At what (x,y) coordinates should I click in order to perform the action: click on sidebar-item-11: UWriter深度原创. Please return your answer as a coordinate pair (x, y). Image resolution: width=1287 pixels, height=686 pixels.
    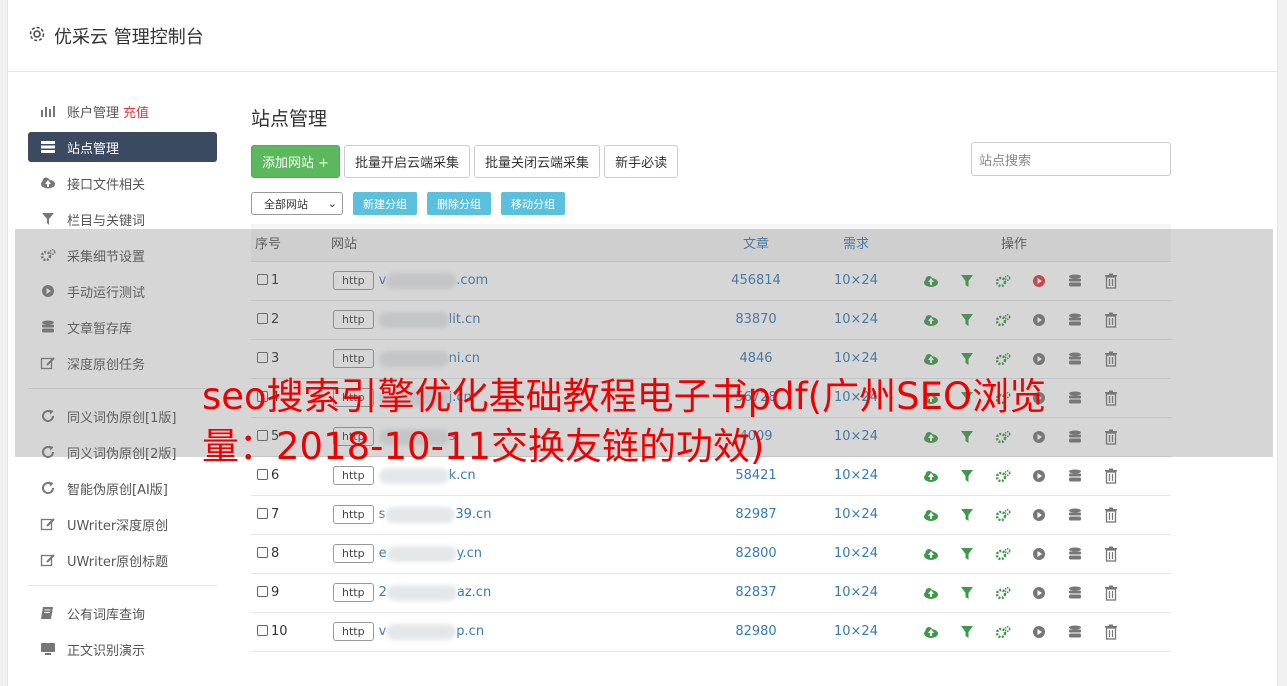
    Looking at the image, I should click on (122, 524).